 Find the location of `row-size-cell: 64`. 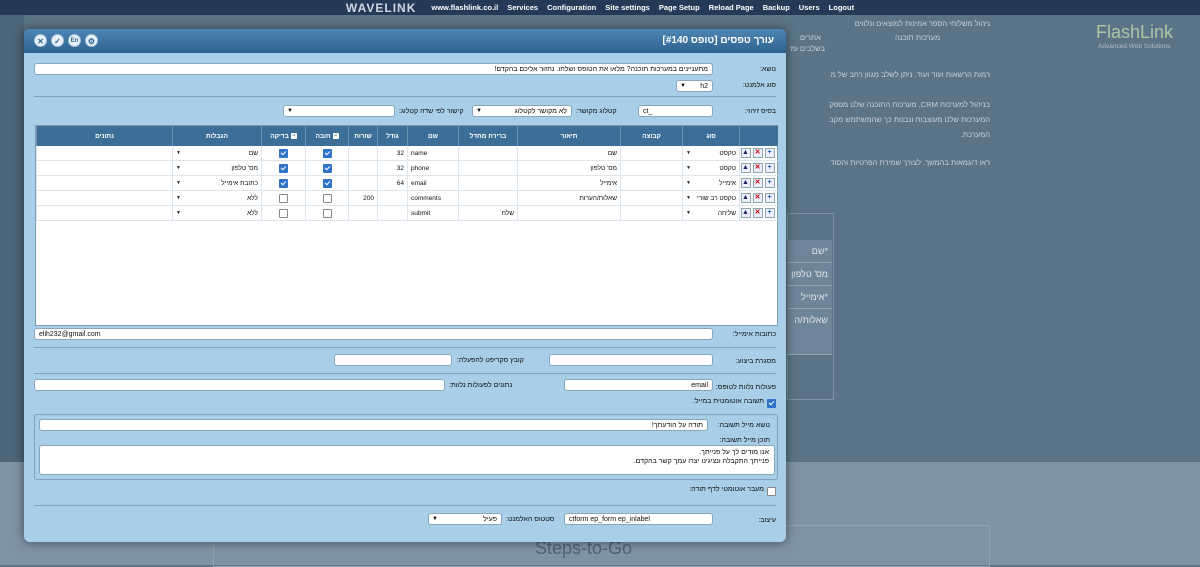

row-size-cell: 64 is located at coordinates (392, 183).